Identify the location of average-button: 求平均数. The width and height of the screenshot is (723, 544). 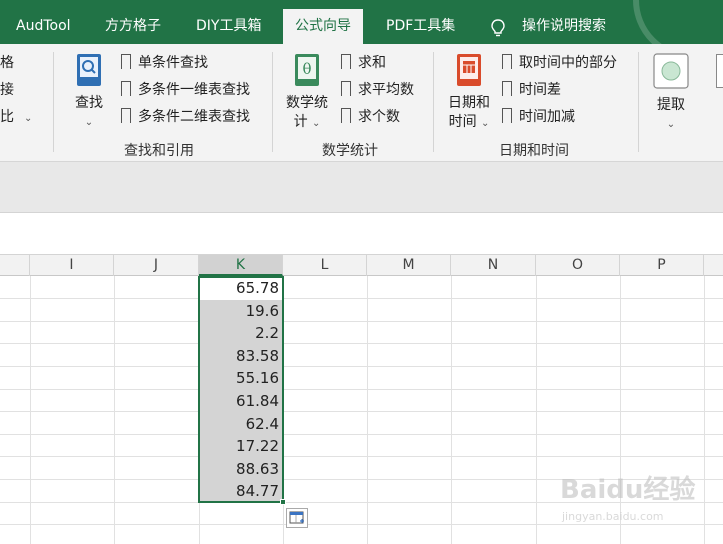
(377, 90).